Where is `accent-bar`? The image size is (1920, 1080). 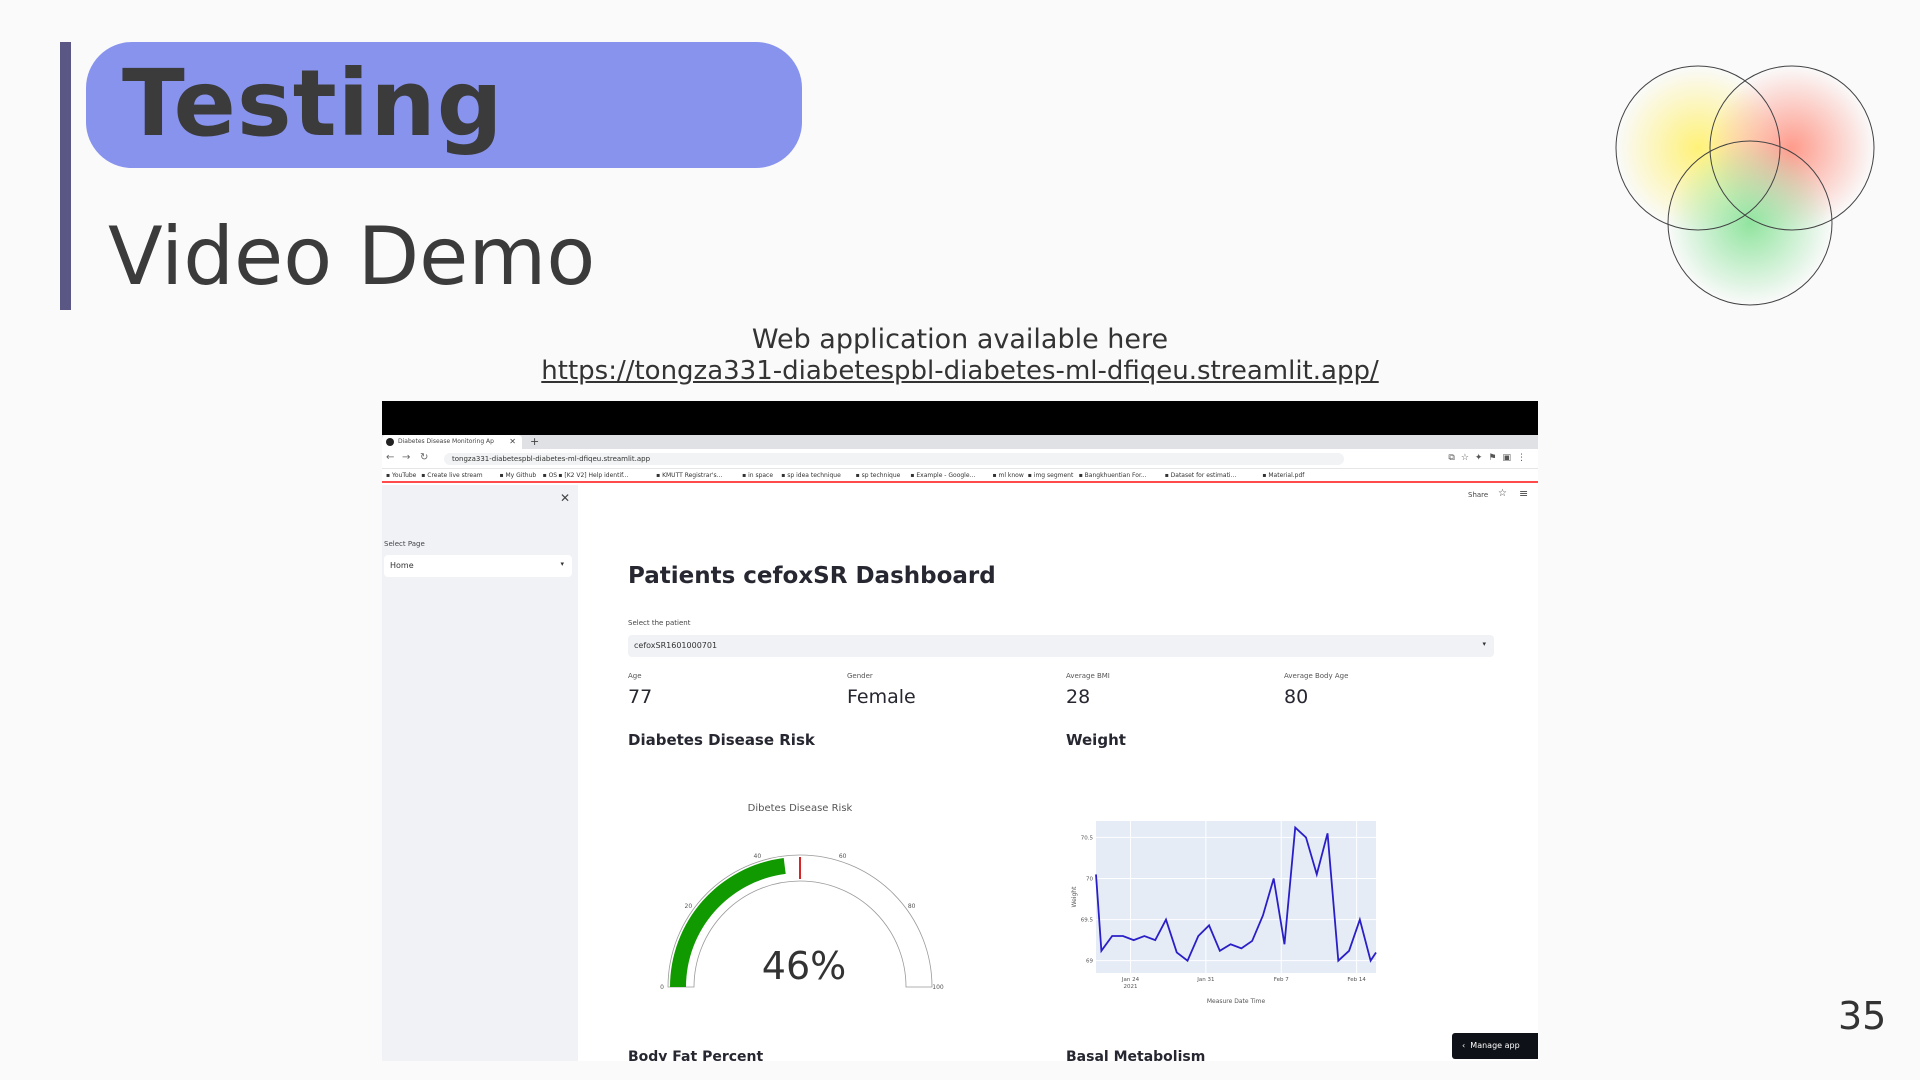 accent-bar is located at coordinates (65, 176).